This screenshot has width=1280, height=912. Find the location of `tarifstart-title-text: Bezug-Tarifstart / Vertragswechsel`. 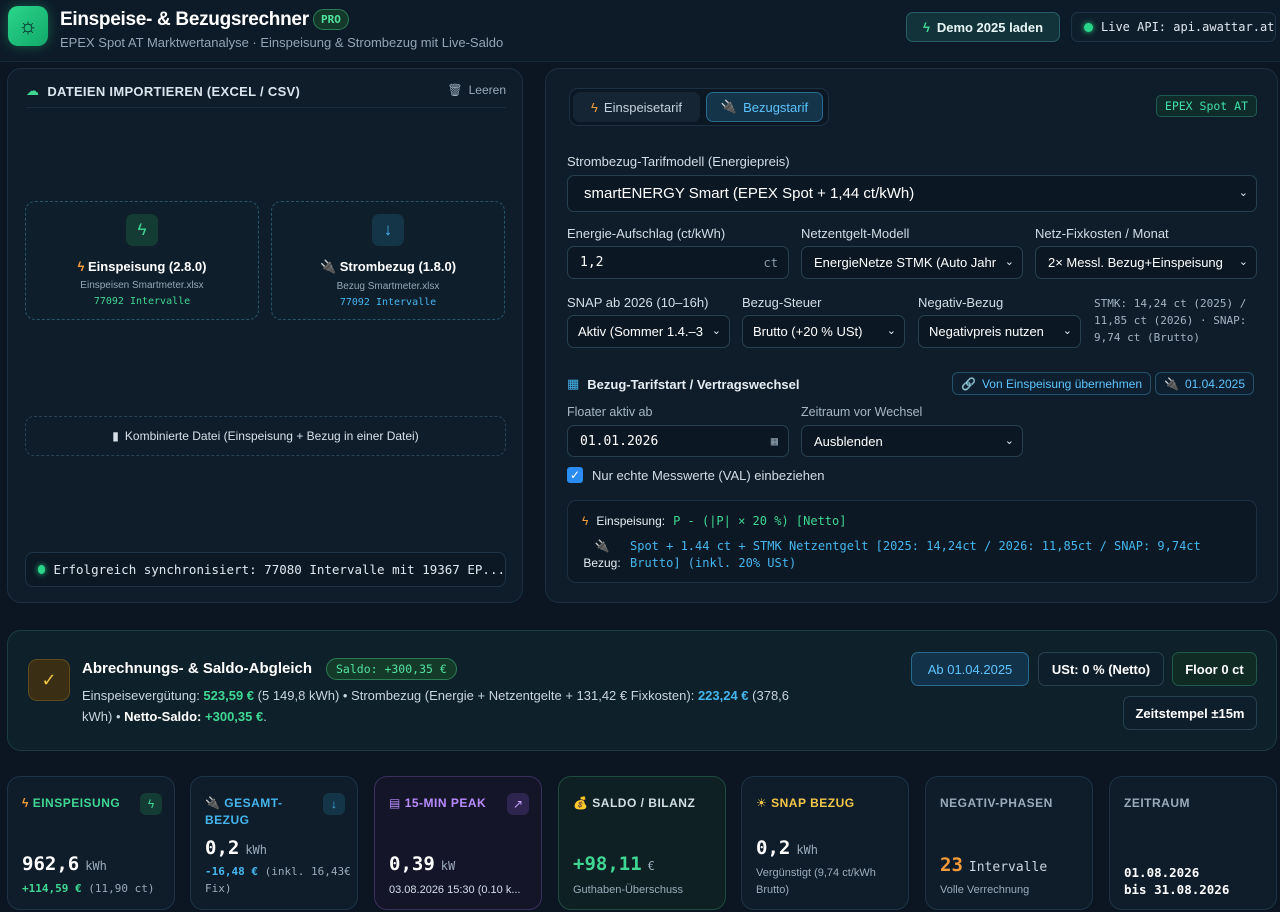

tarifstart-title-text: Bezug-Tarifstart / Vertragswechsel is located at coordinates (693, 384).